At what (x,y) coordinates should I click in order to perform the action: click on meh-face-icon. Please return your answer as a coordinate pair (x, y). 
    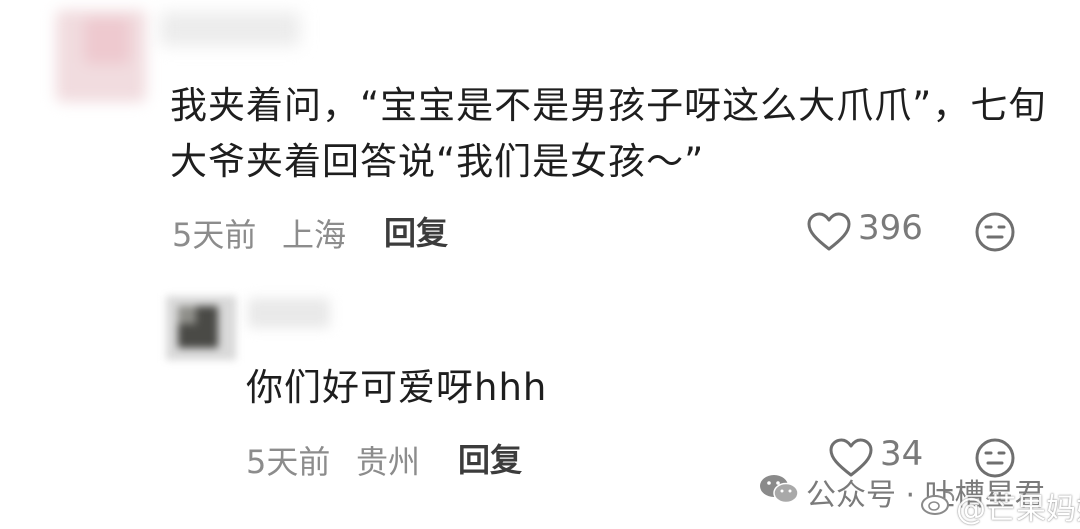
    Looking at the image, I should click on (995, 232).